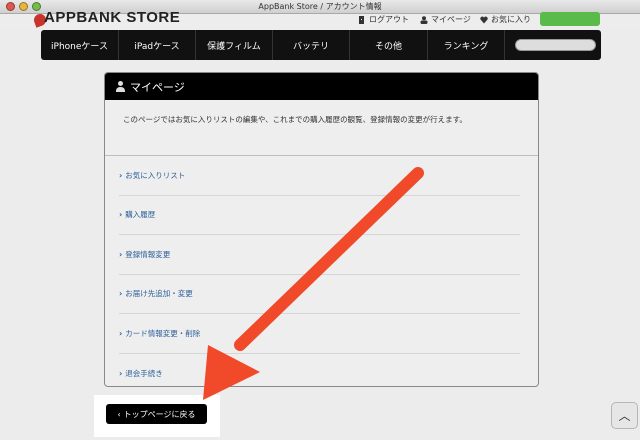 The height and width of the screenshot is (440, 640). I want to click on back-button-label: トップページに戻る, so click(159, 414).